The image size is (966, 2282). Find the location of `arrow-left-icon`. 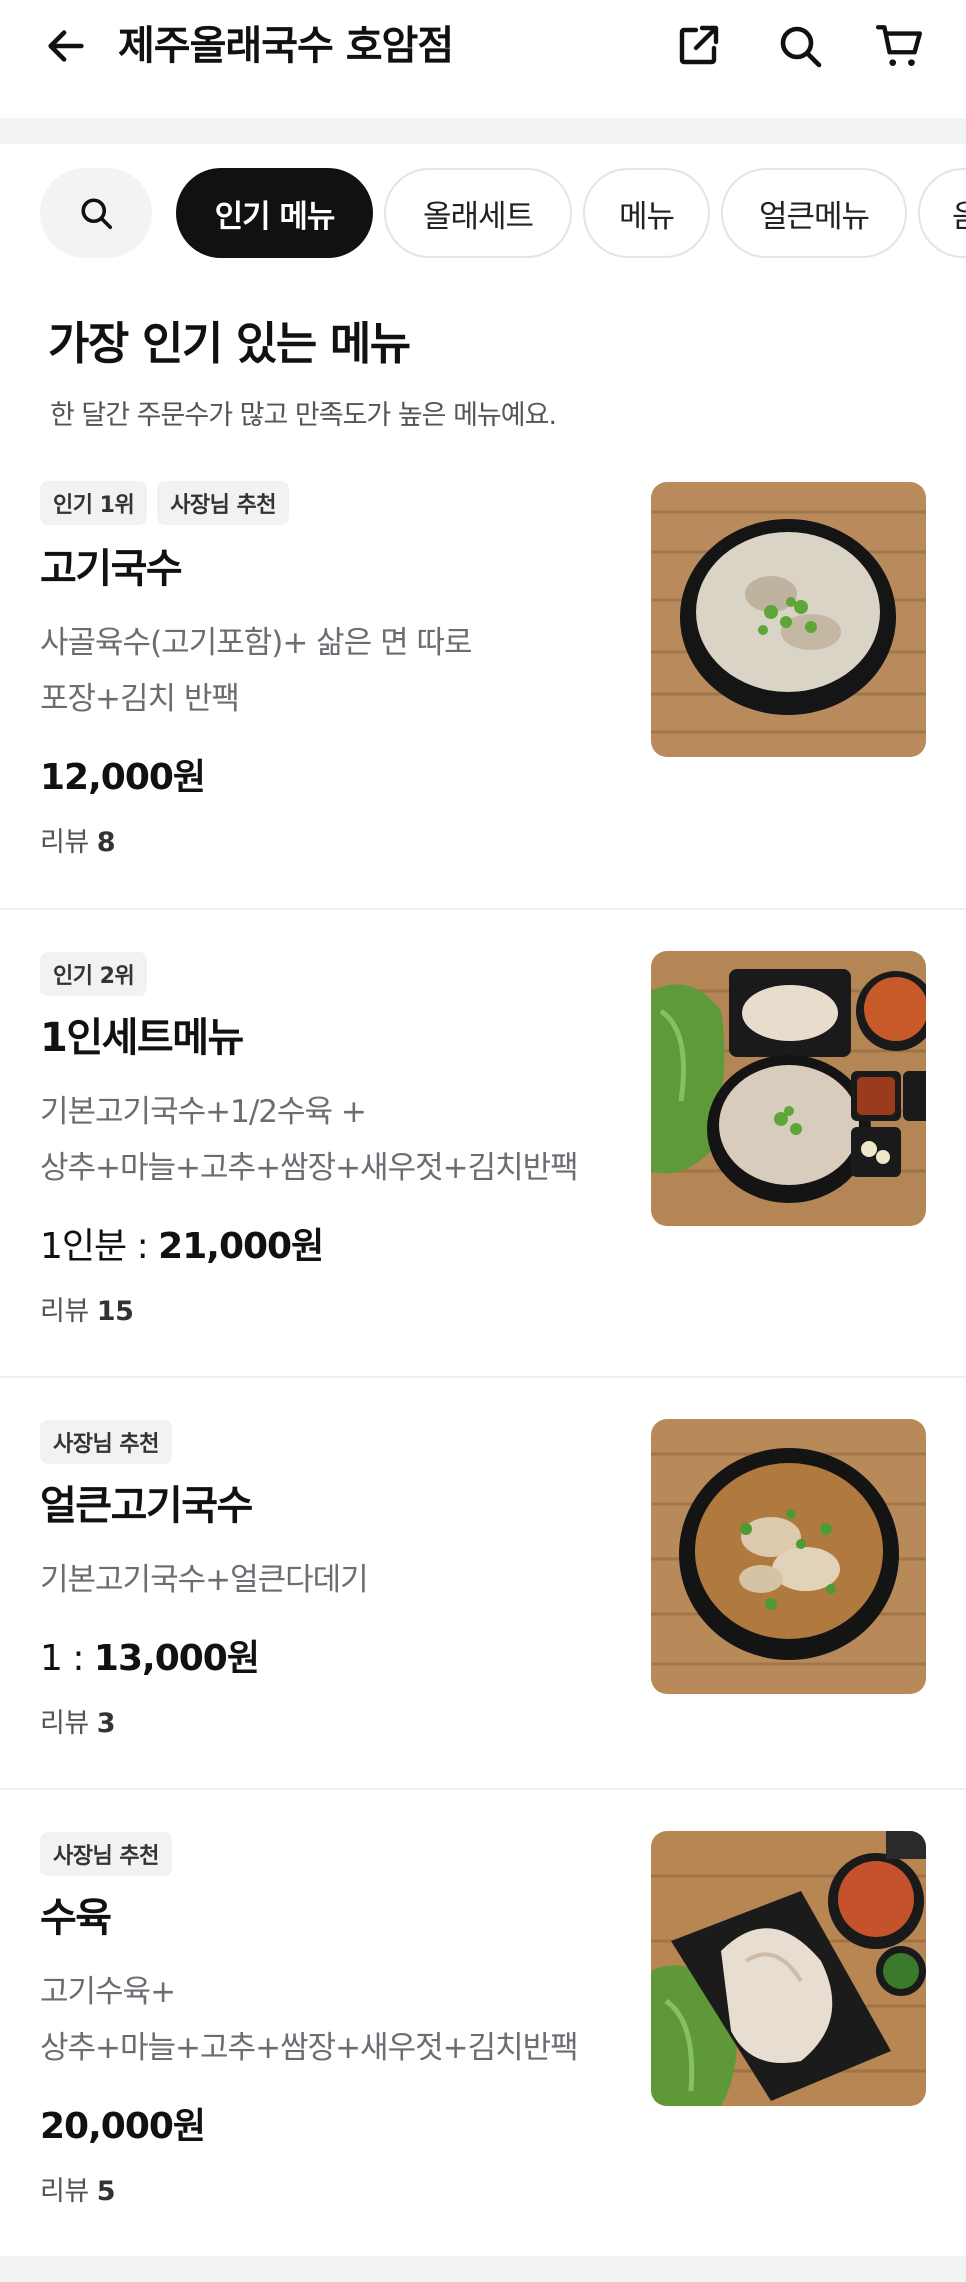

arrow-left-icon is located at coordinates (66, 46).